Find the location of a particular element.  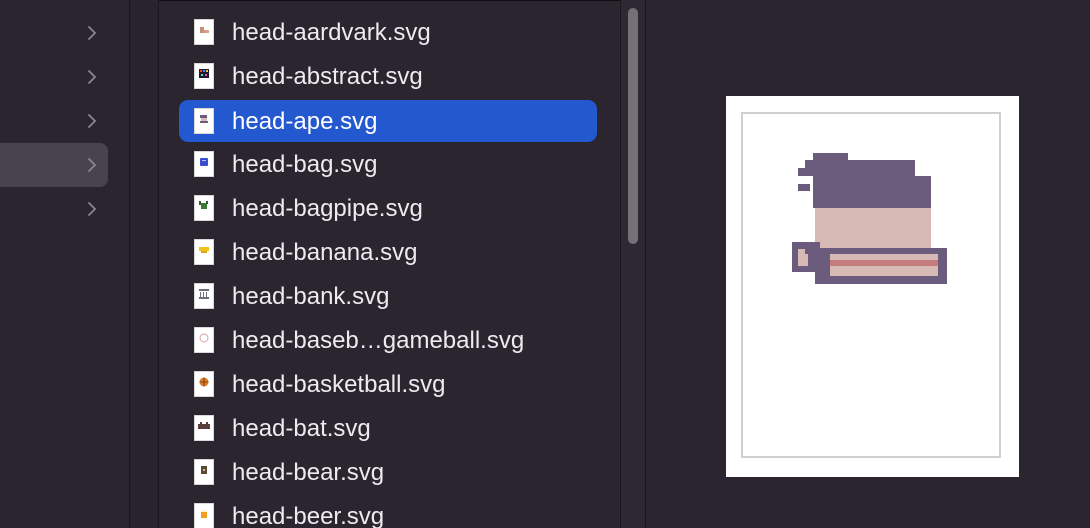

file-row: head-banana.svg is located at coordinates (388, 252).